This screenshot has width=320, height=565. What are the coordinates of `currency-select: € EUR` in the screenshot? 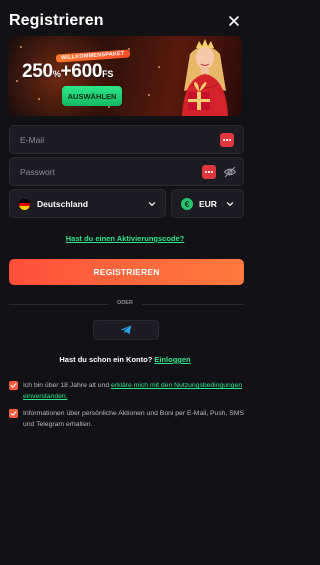 It's located at (207, 203).